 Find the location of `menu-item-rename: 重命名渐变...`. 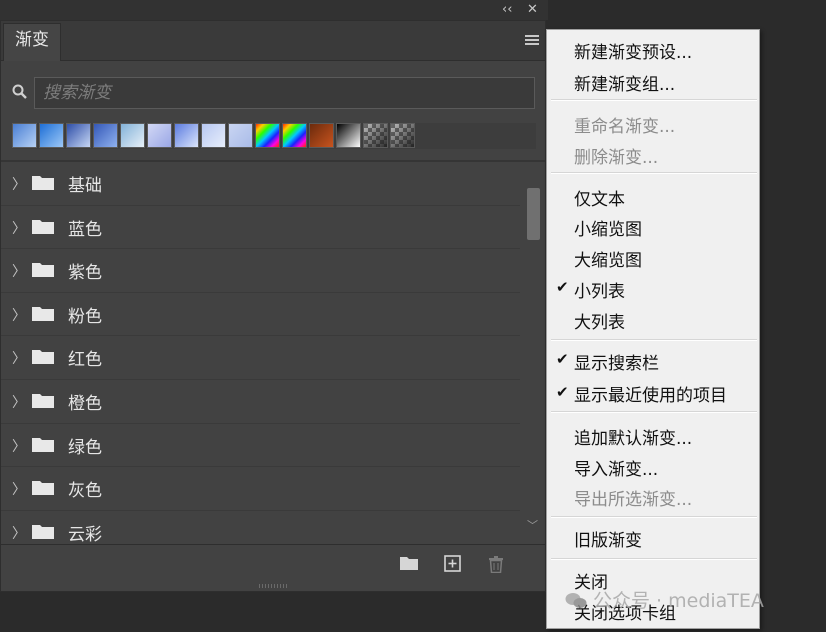

menu-item-rename: 重命名渐变... is located at coordinates (625, 127).